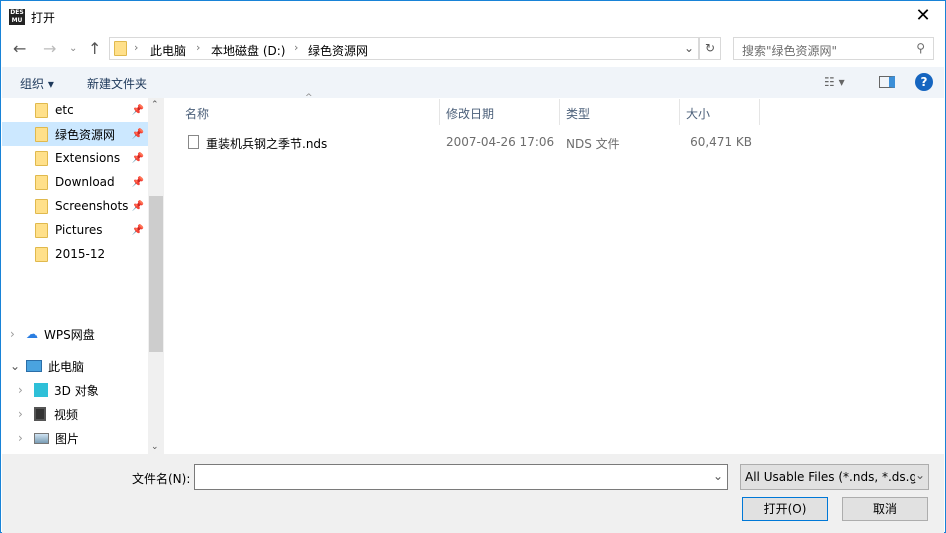  Describe the element at coordinates (924, 82) in the screenshot. I see `help-icon: ?` at that location.